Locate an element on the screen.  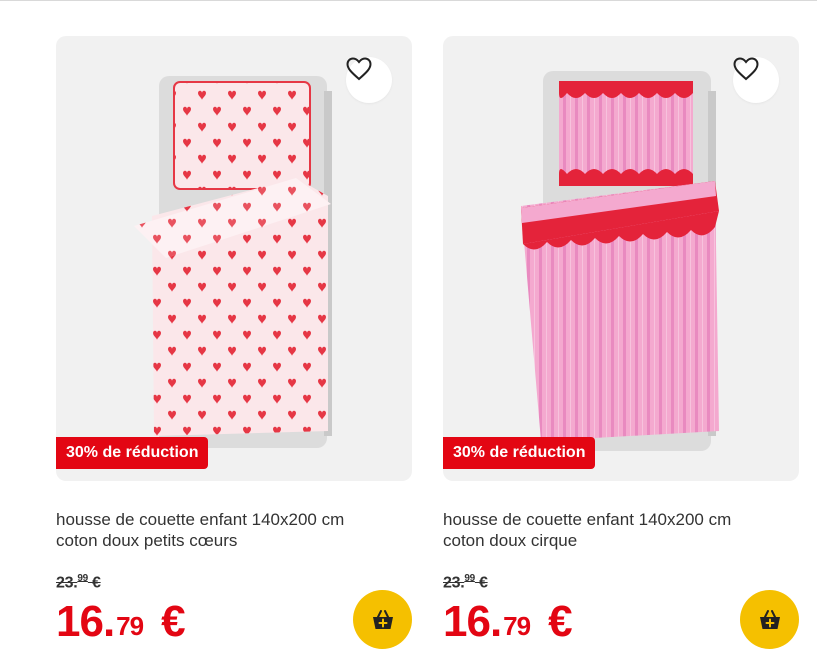
duvet-hearts-illustration is located at coordinates (233, 262).